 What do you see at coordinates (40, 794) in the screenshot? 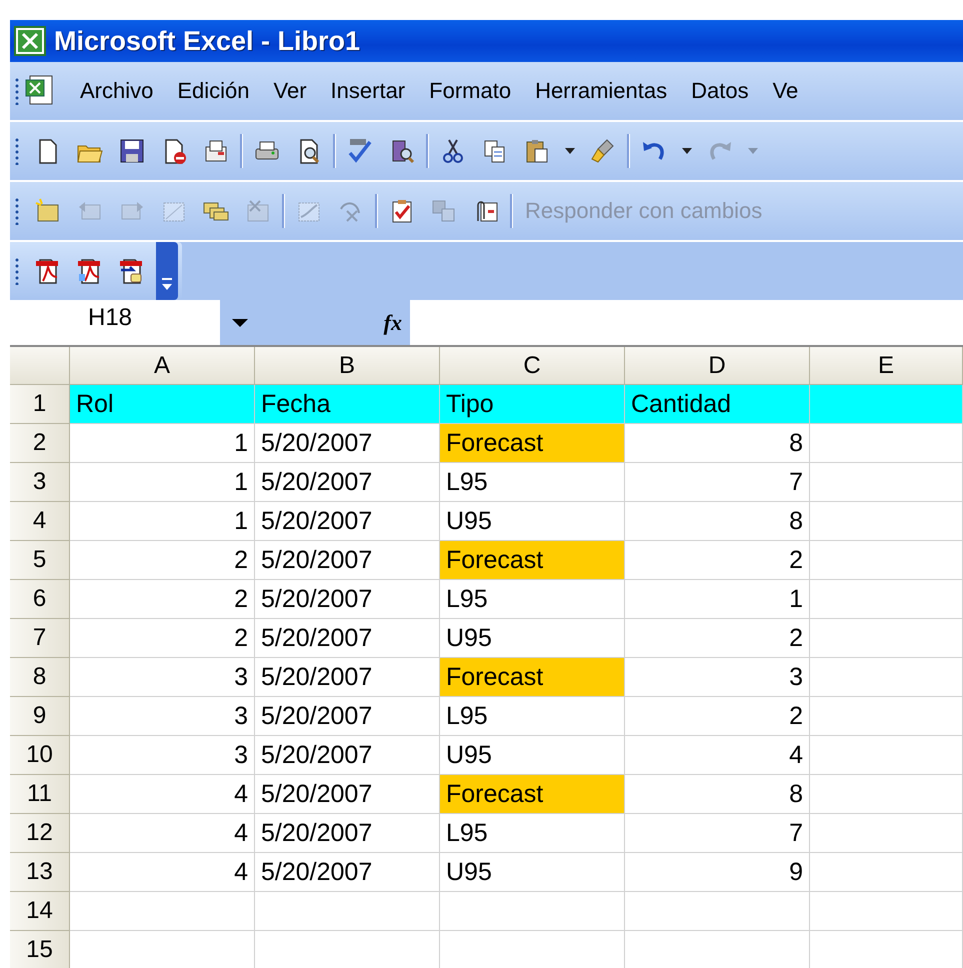
I see `row-header: 11` at bounding box center [40, 794].